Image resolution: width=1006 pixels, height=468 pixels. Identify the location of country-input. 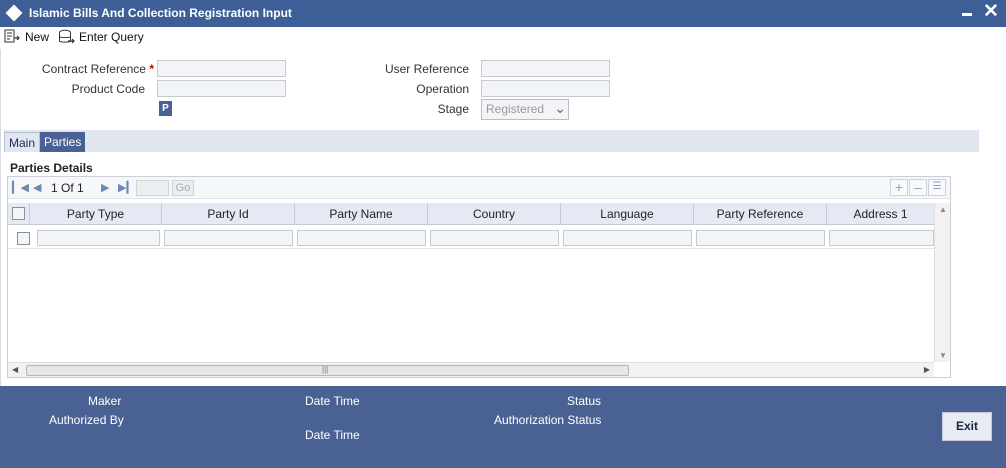
(494, 238).